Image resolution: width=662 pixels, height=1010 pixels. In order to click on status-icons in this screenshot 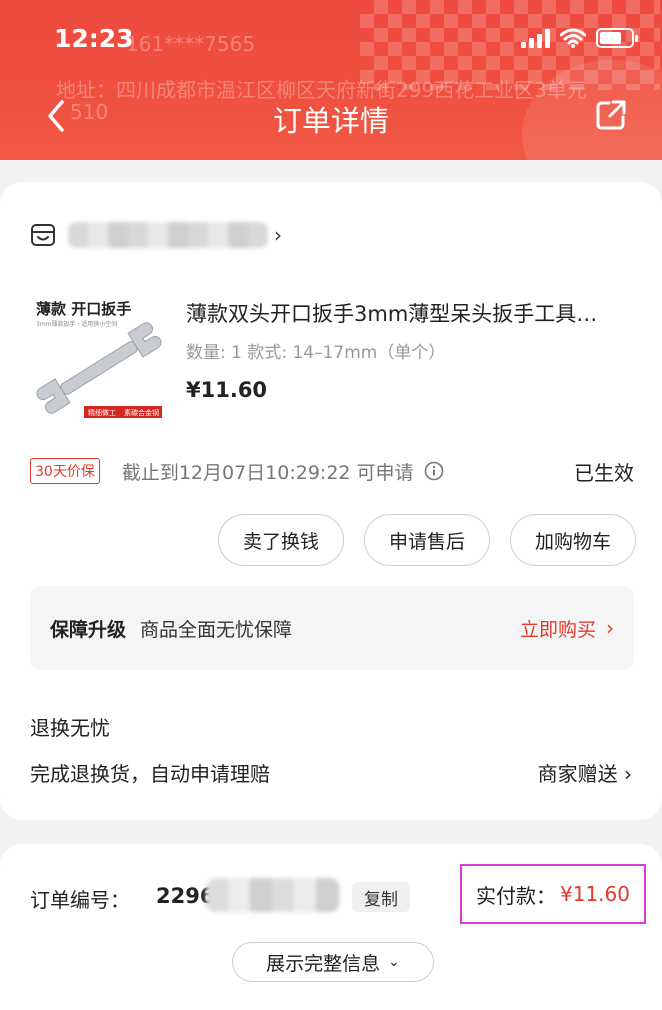, I will do `click(579, 38)`.